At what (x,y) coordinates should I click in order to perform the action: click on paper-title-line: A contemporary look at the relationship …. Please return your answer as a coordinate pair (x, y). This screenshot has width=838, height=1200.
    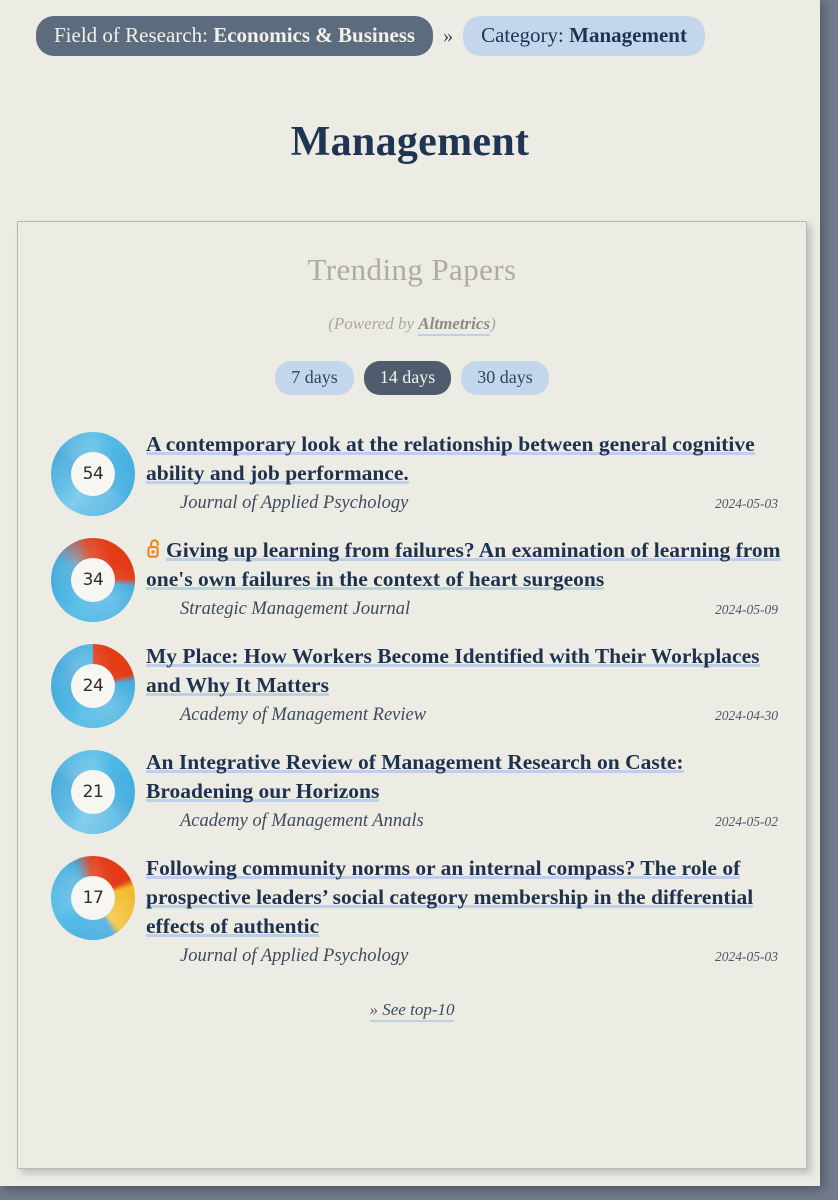
    Looking at the image, I should click on (465, 459).